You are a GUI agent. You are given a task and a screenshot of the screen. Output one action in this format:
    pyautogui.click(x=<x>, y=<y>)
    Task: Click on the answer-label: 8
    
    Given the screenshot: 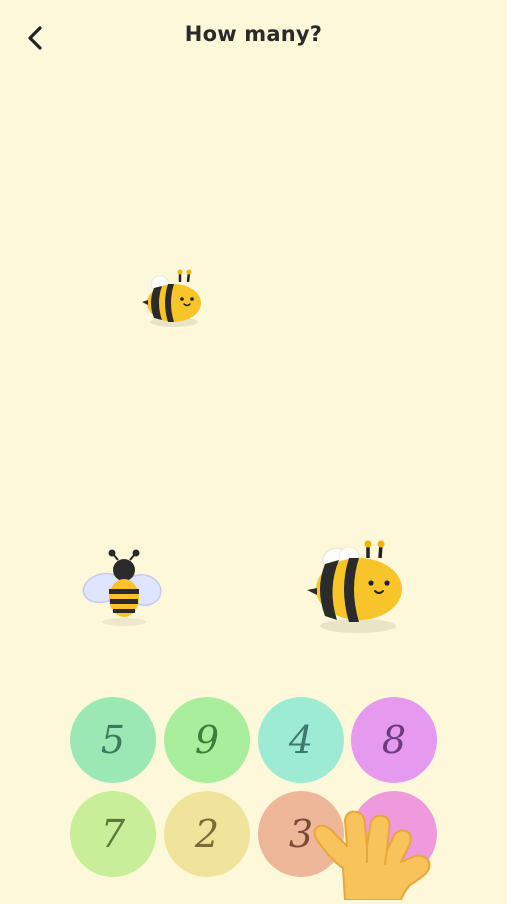 What is the action you would take?
    pyautogui.click(x=394, y=740)
    